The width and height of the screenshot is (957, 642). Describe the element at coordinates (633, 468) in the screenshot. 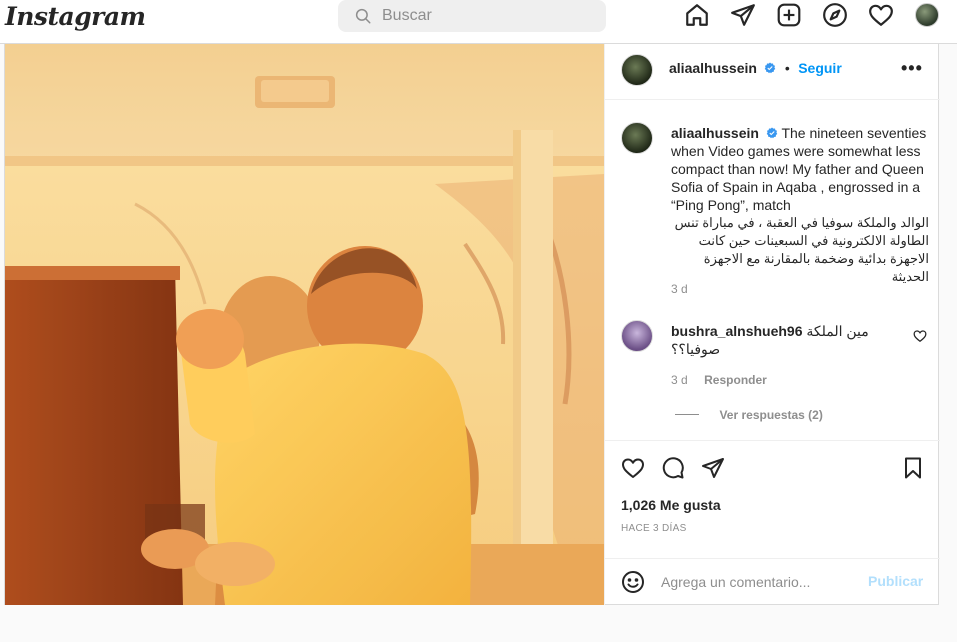

I see `like-heart-icon` at that location.